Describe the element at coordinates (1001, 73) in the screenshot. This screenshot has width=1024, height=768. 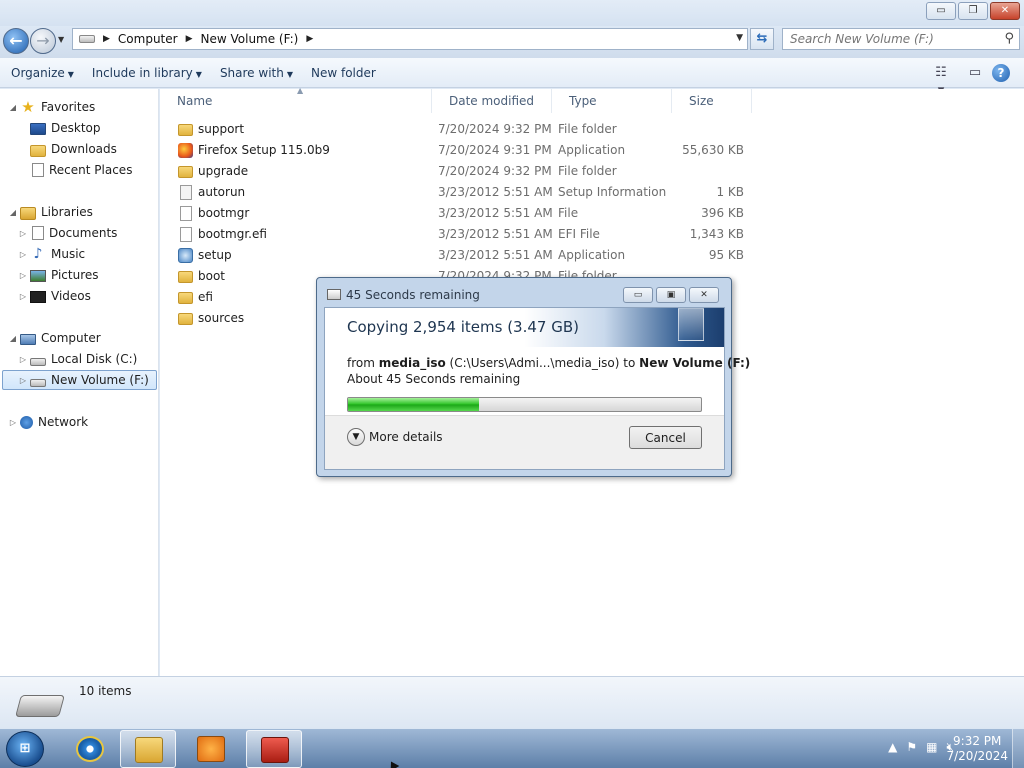
I see `help-icon: ?` at that location.